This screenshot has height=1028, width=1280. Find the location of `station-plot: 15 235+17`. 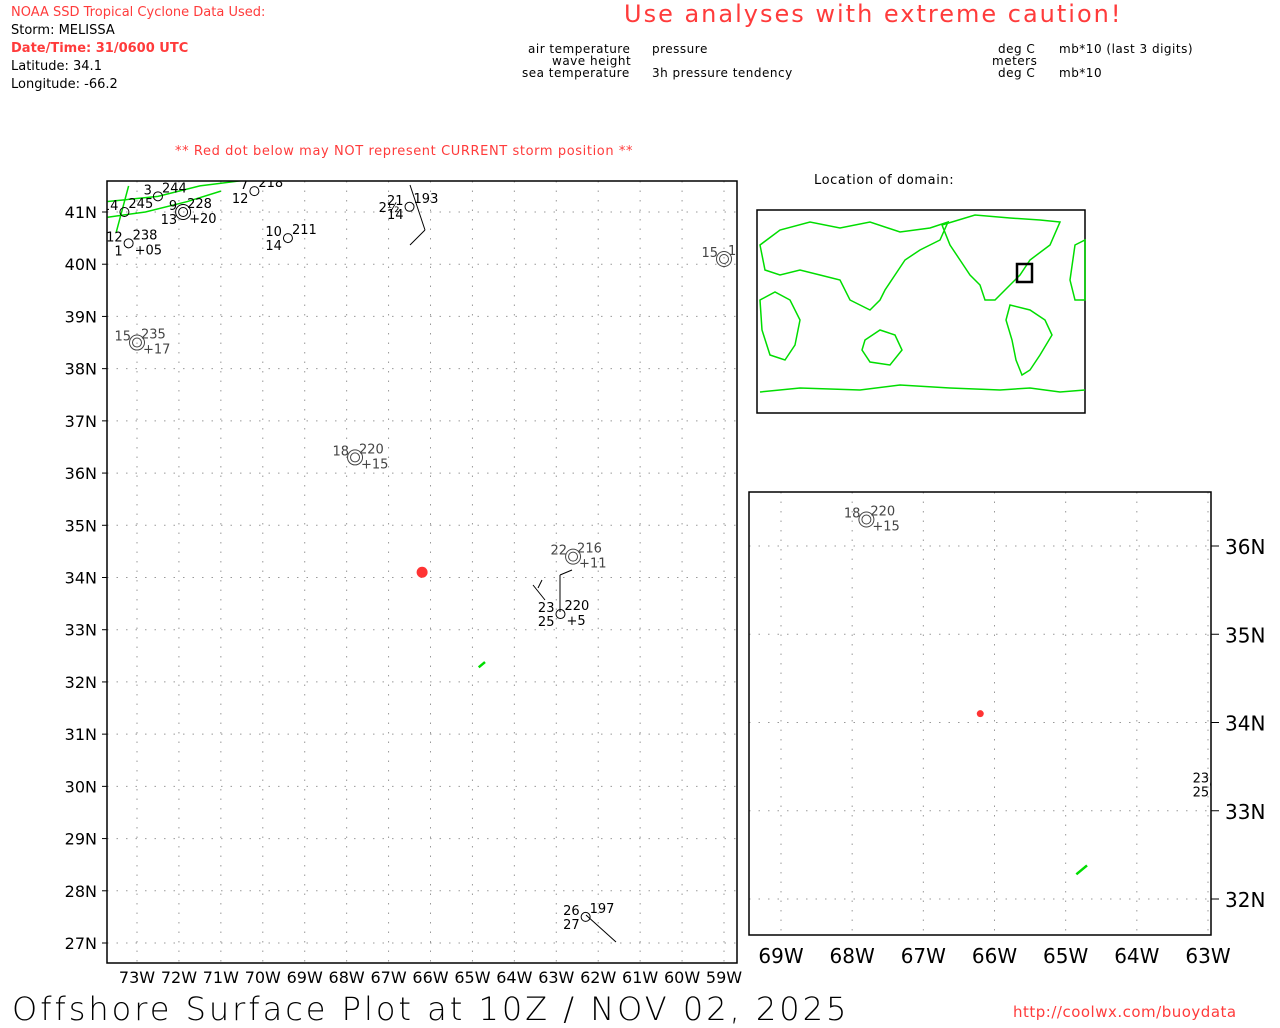

station-plot: 15 235+17 is located at coordinates (142, 343).